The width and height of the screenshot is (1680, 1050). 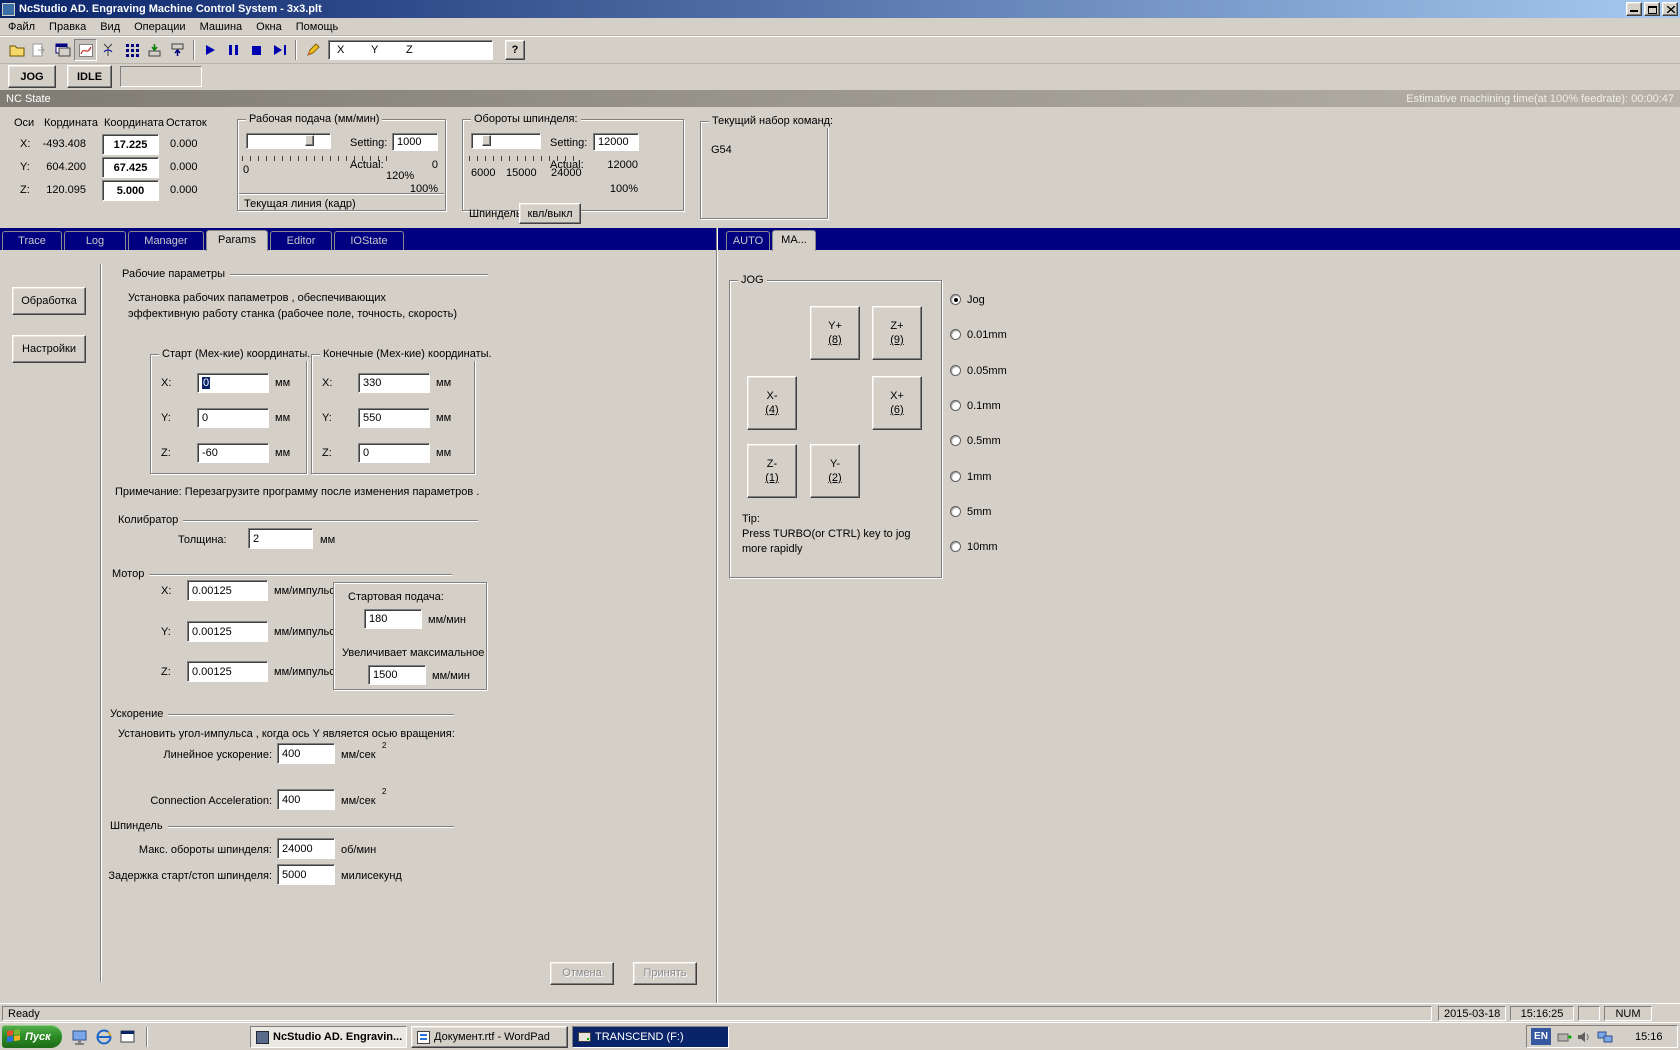 I want to click on spindle-slider-thumb, so click(x=486, y=140).